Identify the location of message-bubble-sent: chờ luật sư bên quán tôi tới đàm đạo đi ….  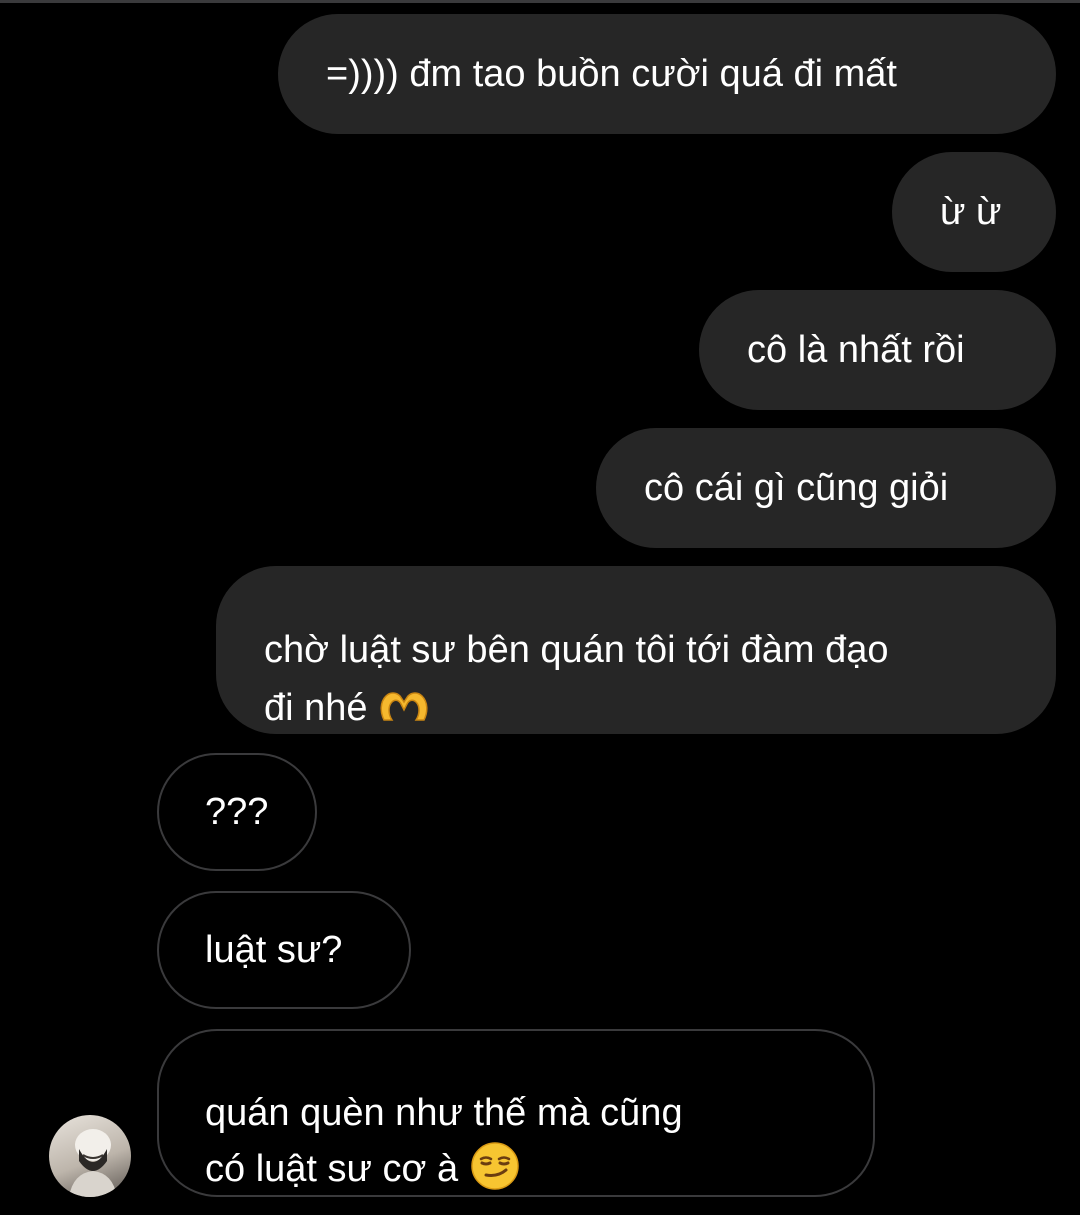
(636, 650).